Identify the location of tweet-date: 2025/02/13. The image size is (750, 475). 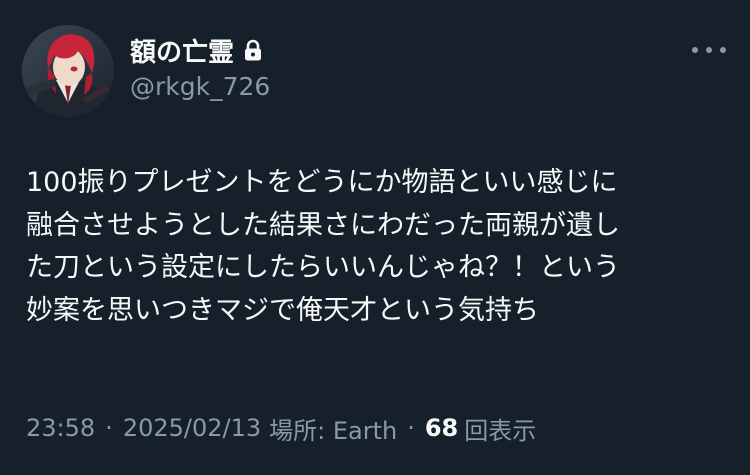
(192, 428).